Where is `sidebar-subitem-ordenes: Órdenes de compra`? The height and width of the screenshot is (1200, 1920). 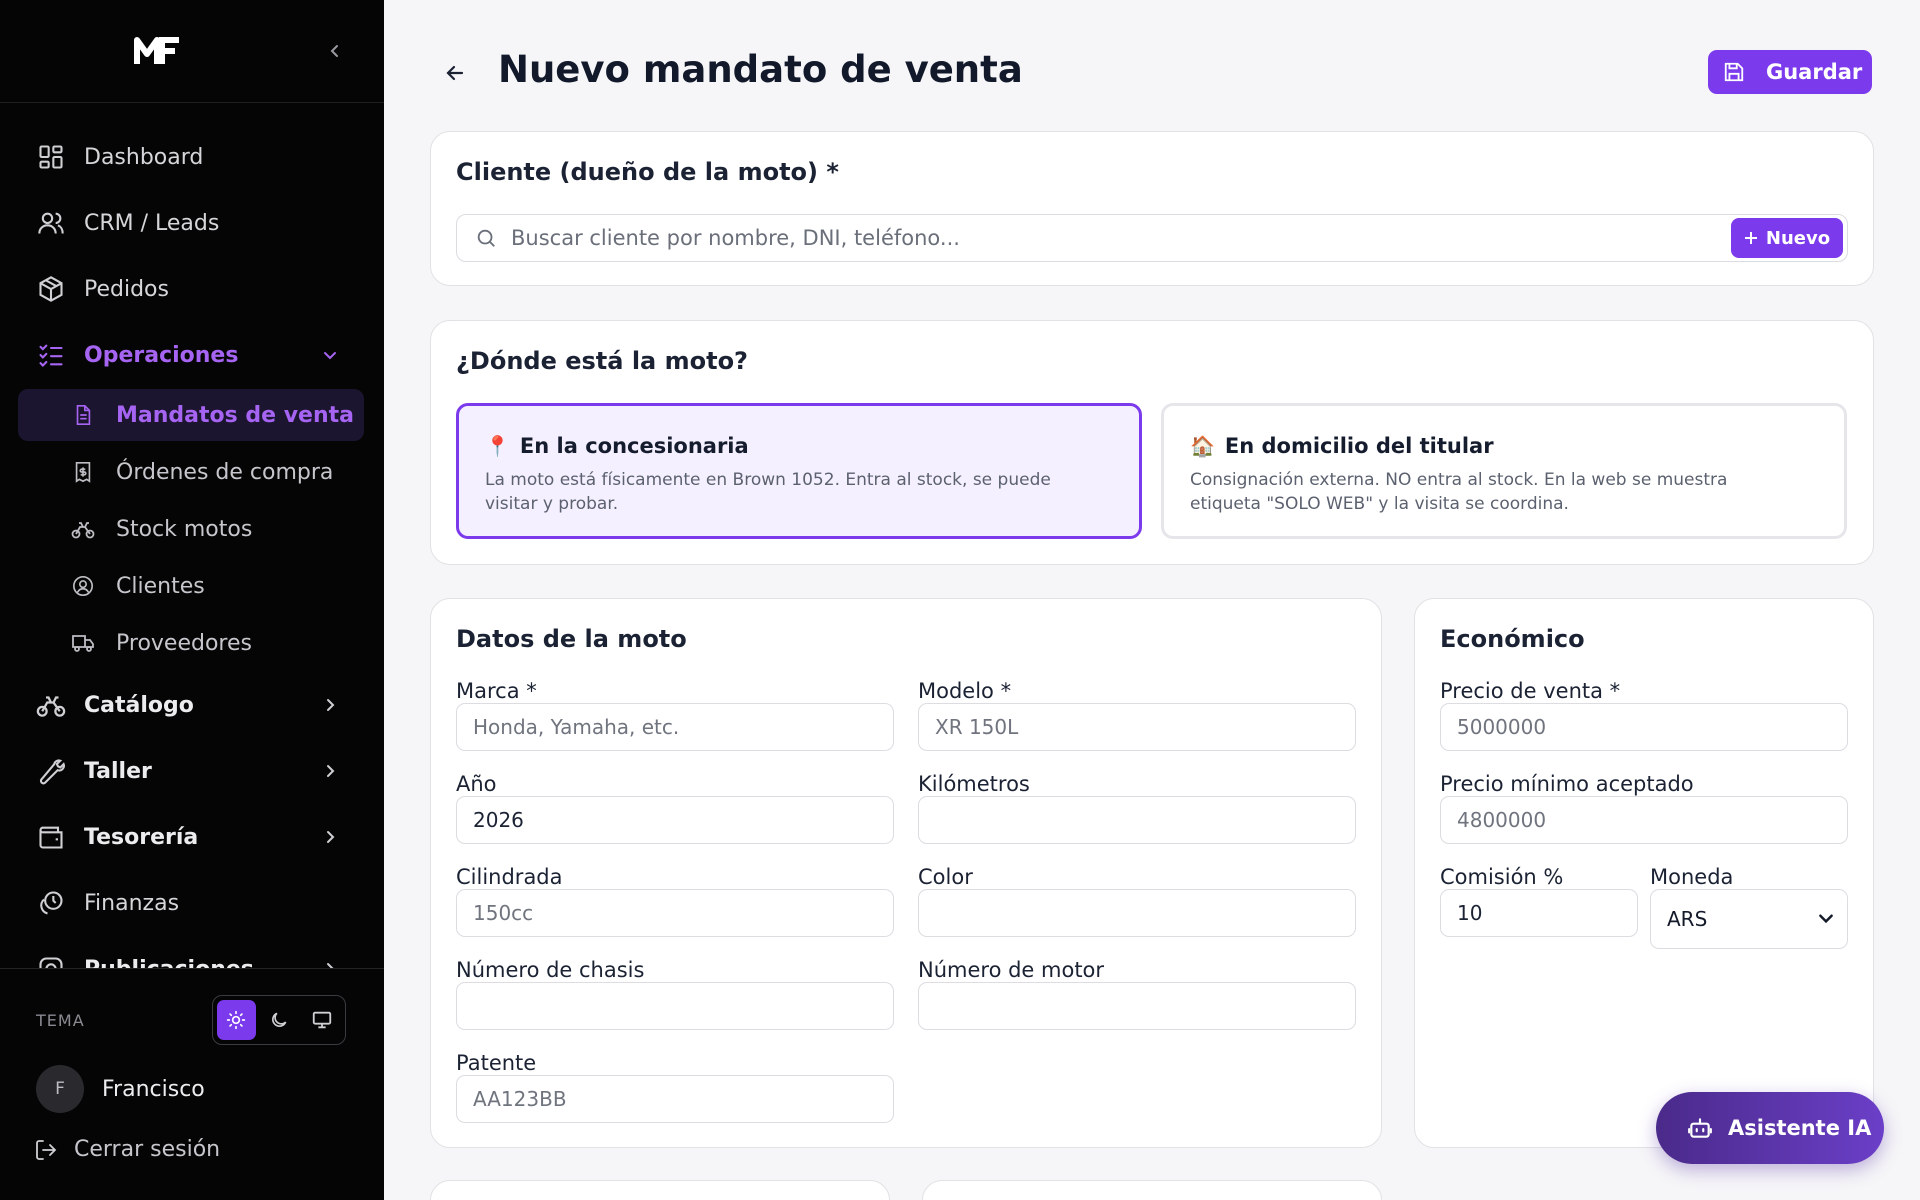 sidebar-subitem-ordenes: Órdenes de compra is located at coordinates (191, 472).